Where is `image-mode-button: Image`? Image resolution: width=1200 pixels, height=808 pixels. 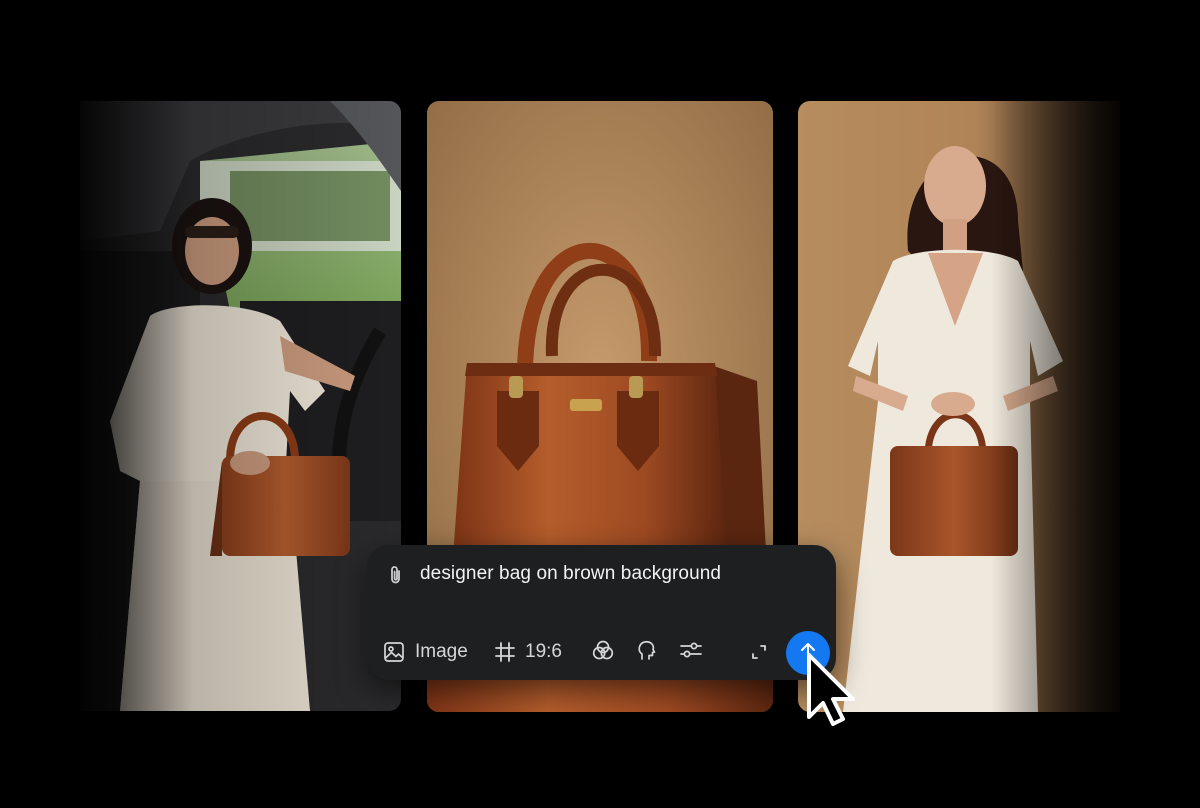
image-mode-button: Image is located at coordinates (433, 652).